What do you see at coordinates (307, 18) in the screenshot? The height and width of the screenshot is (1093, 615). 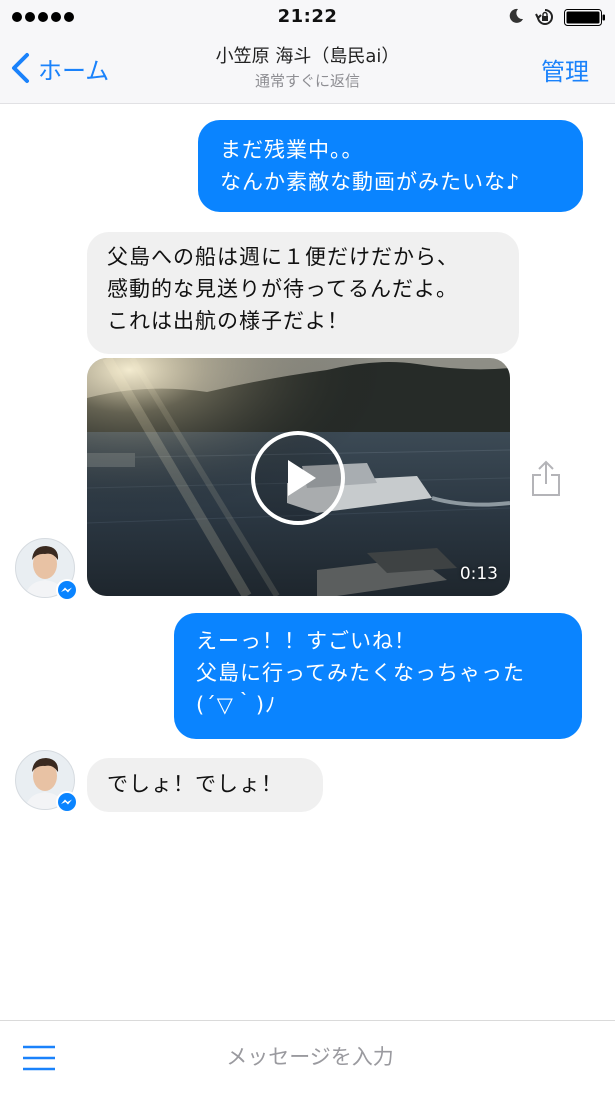 I see `status-bar: 21:22` at bounding box center [307, 18].